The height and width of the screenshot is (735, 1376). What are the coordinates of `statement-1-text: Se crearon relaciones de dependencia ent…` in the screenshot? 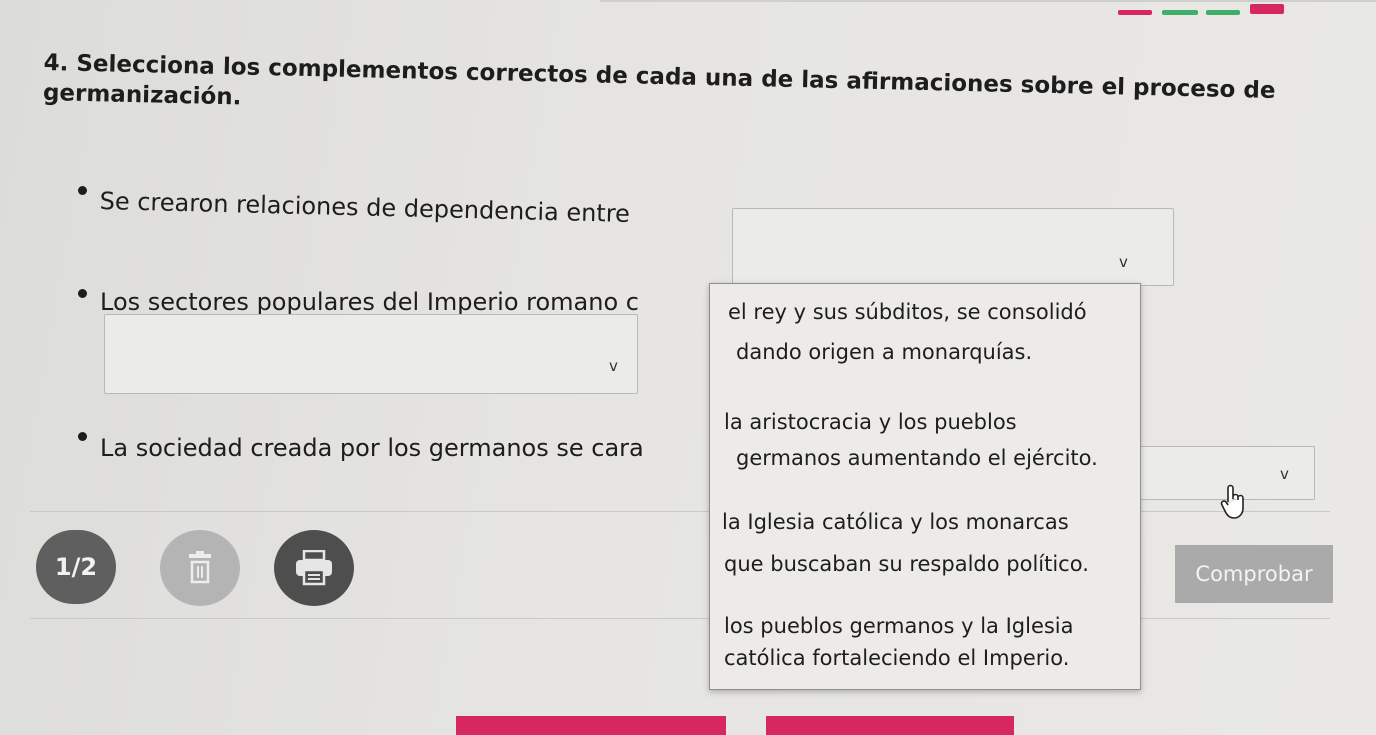 It's located at (365, 207).